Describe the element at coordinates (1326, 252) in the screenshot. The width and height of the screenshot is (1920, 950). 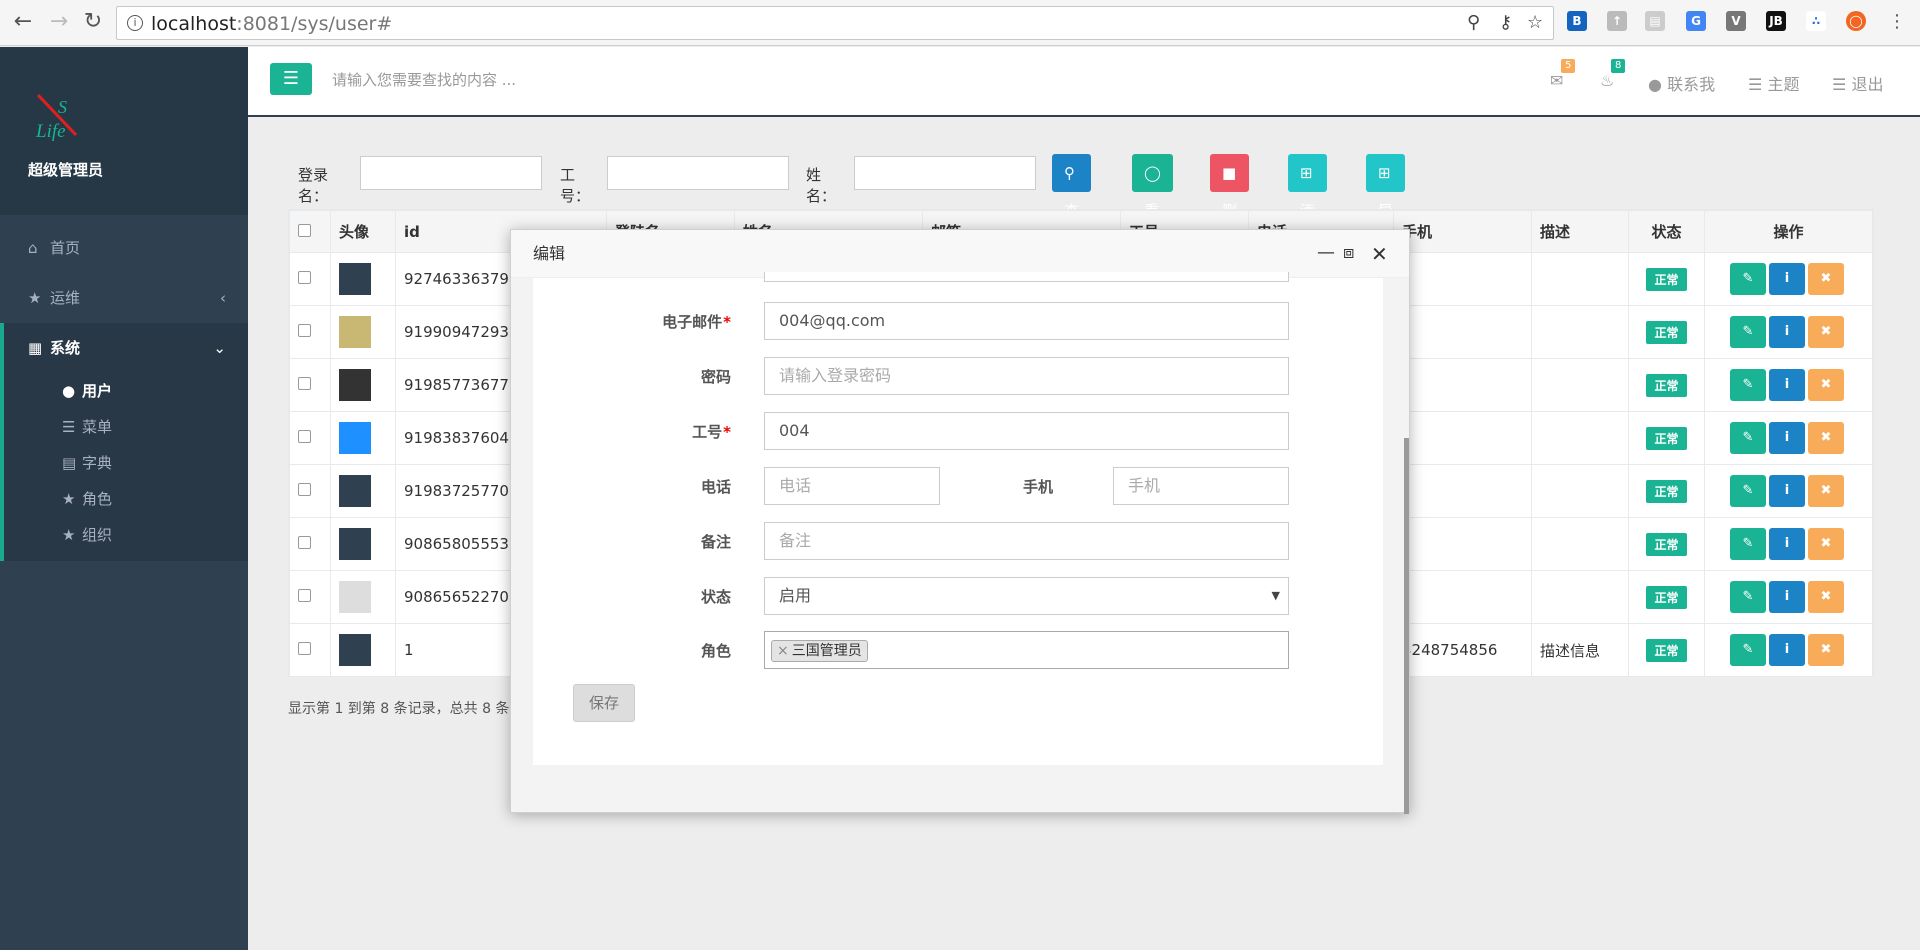
I see `minimize-icon: —` at that location.